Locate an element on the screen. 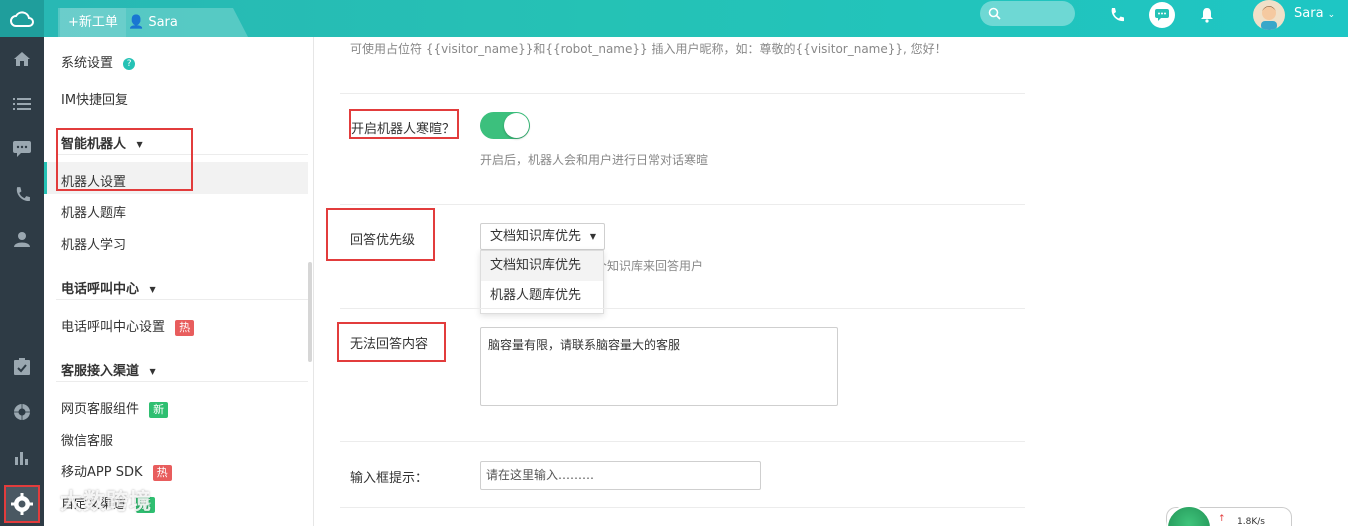  sidebar-item-wechat: 微信客服 is located at coordinates (87, 439).